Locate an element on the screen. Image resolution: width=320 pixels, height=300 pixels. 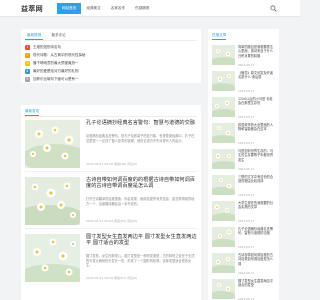
main-nav: 网站首页 经典美文 名家名作 伤感随笔 is located at coordinates (106, 8).